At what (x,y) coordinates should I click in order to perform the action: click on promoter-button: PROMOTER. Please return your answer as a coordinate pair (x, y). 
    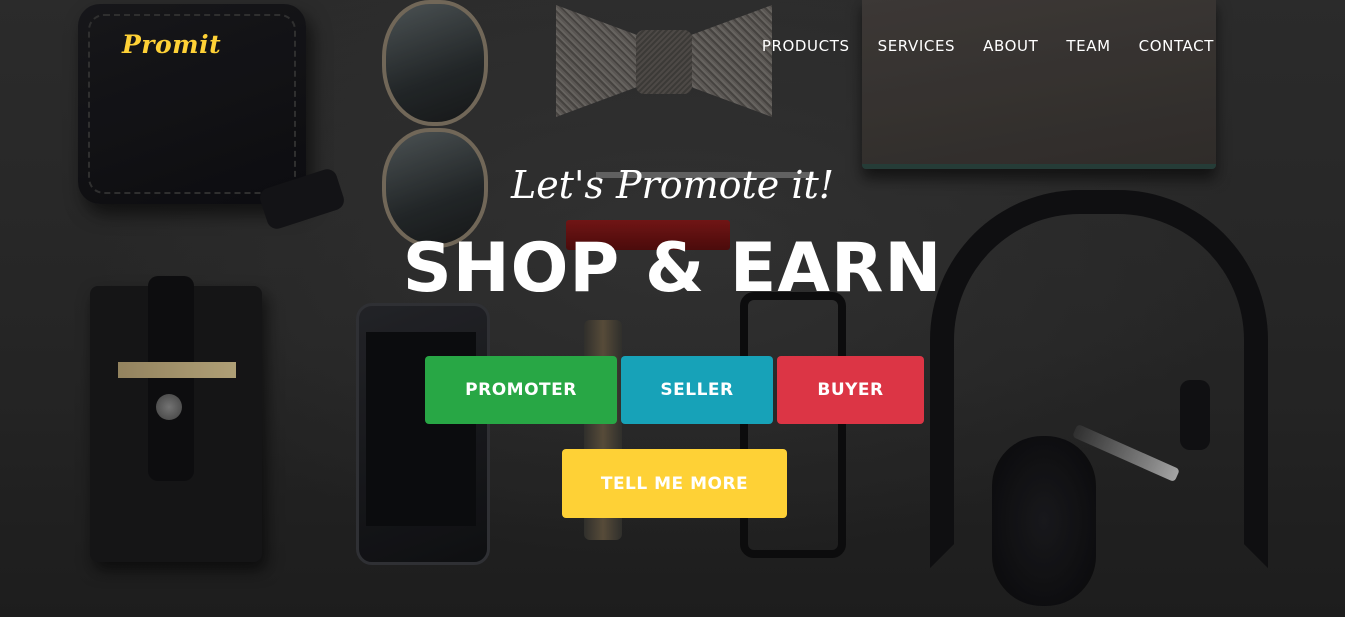
    Looking at the image, I should click on (521, 390).